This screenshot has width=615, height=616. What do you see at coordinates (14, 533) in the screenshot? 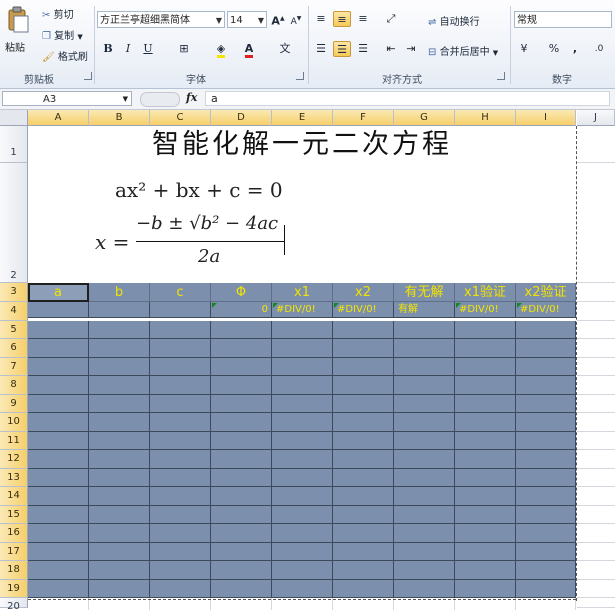
I see `row-header-16: 16` at bounding box center [14, 533].